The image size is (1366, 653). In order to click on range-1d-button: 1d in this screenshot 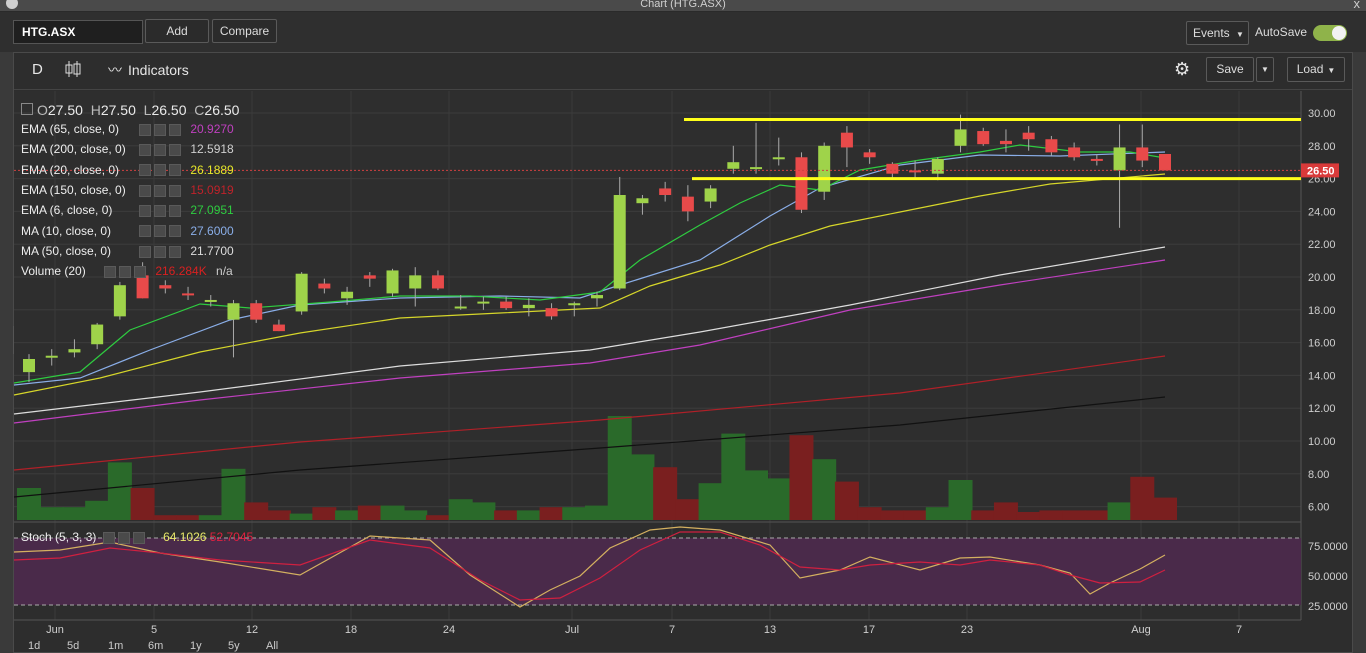, I will do `click(34, 646)`.